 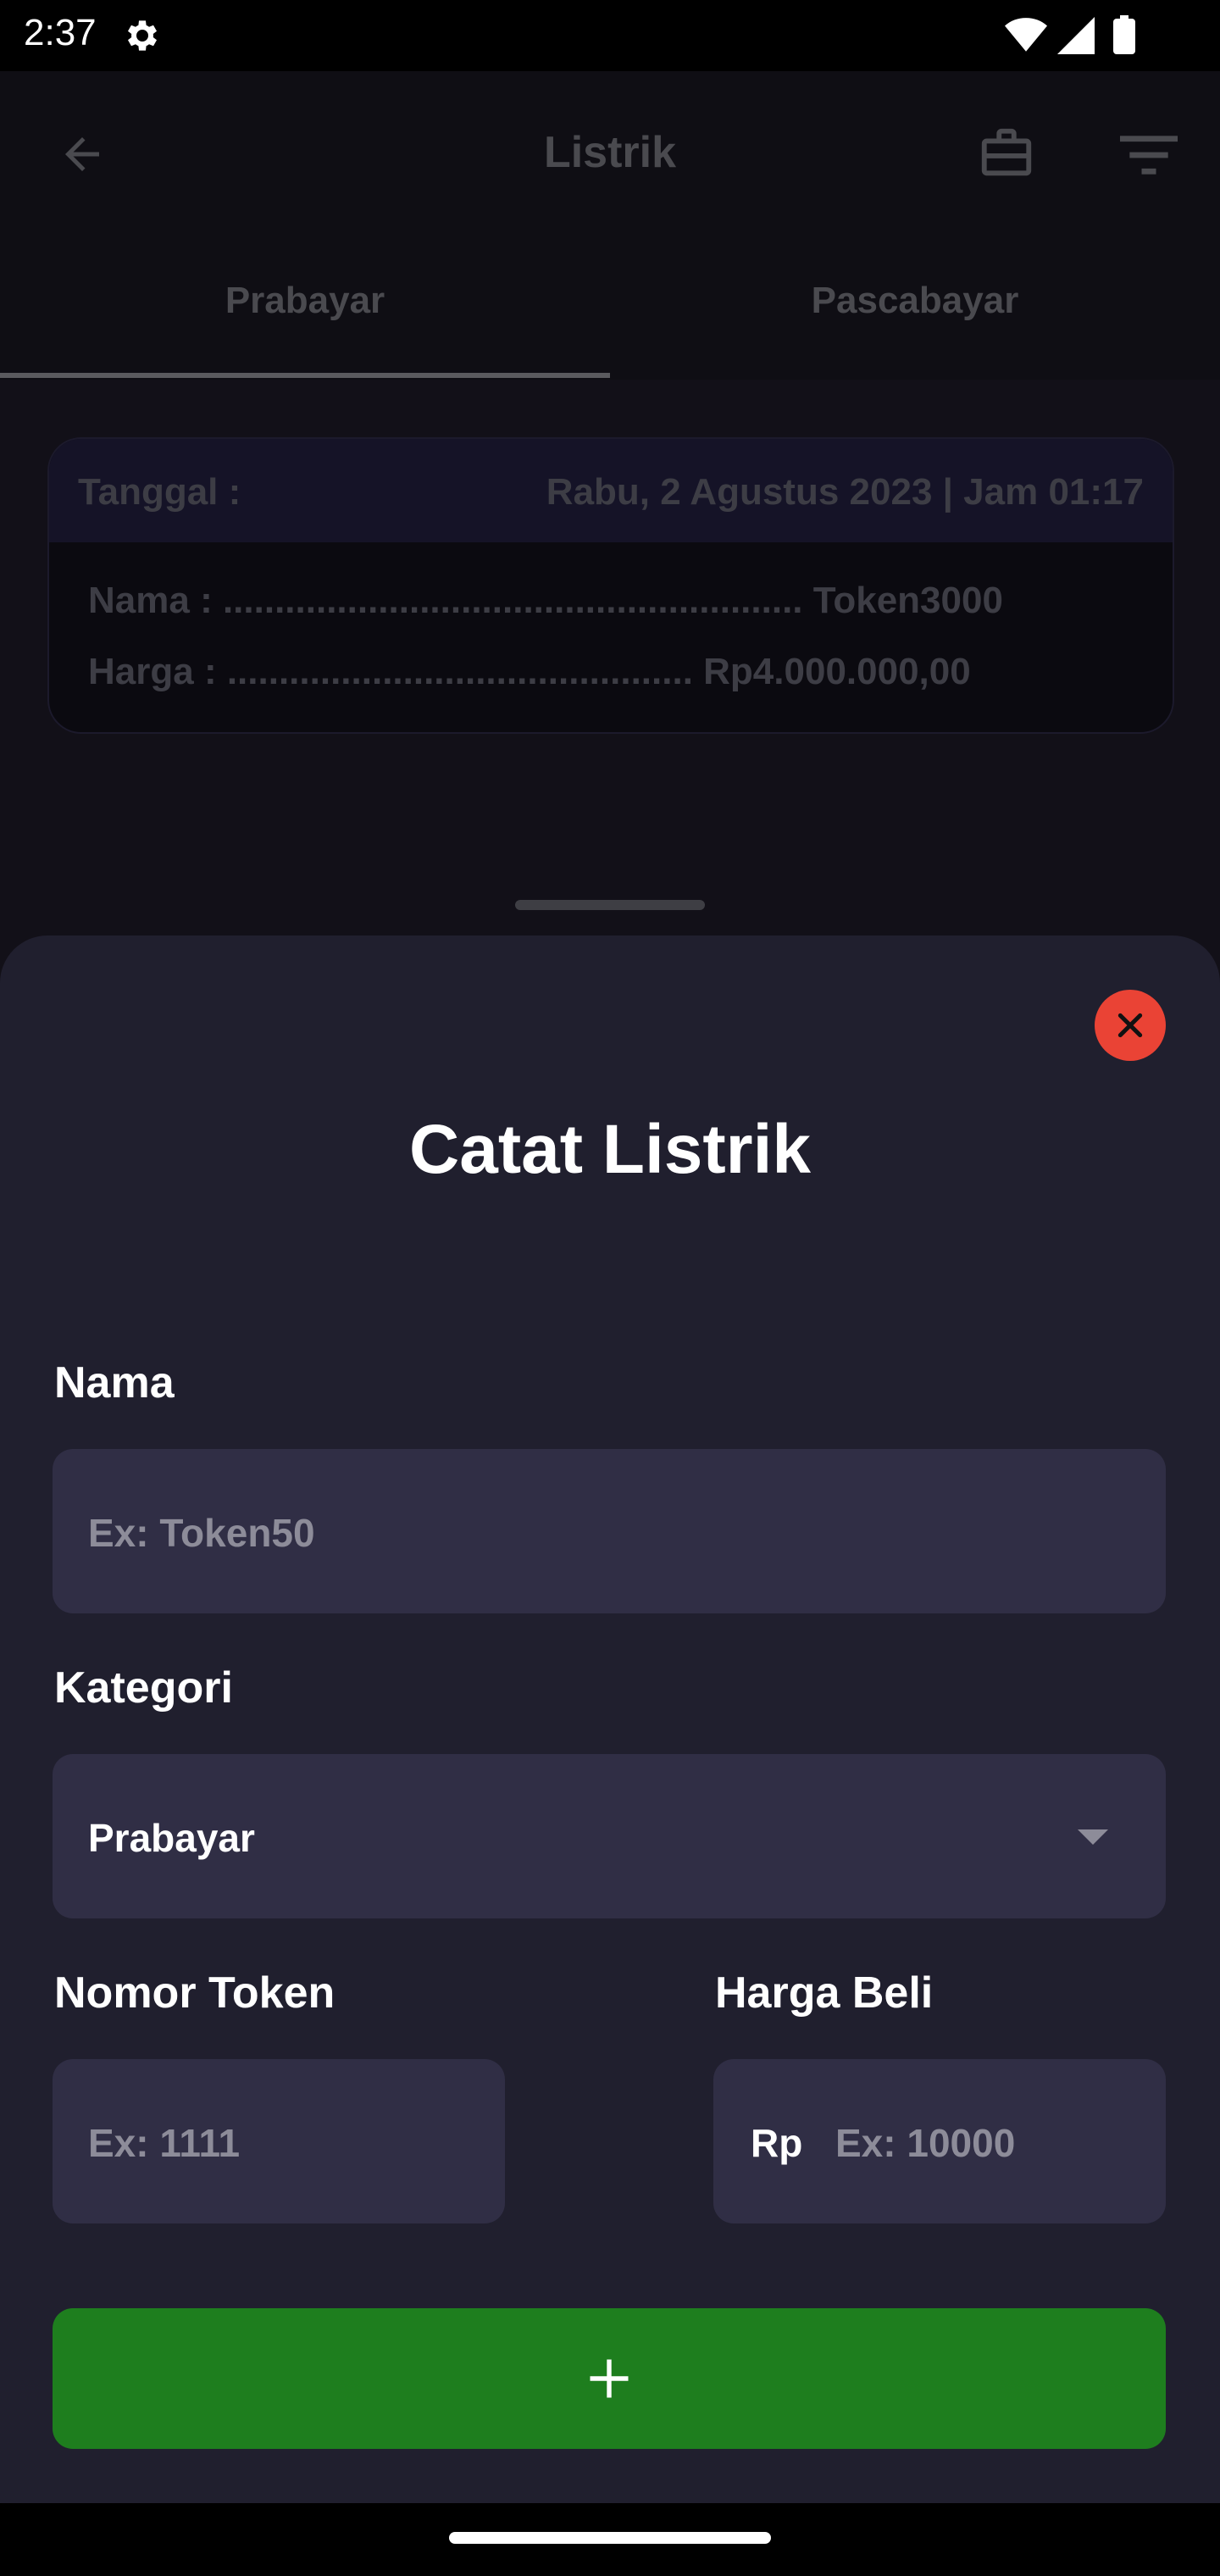 I want to click on page-title: Listrik, so click(x=610, y=152).